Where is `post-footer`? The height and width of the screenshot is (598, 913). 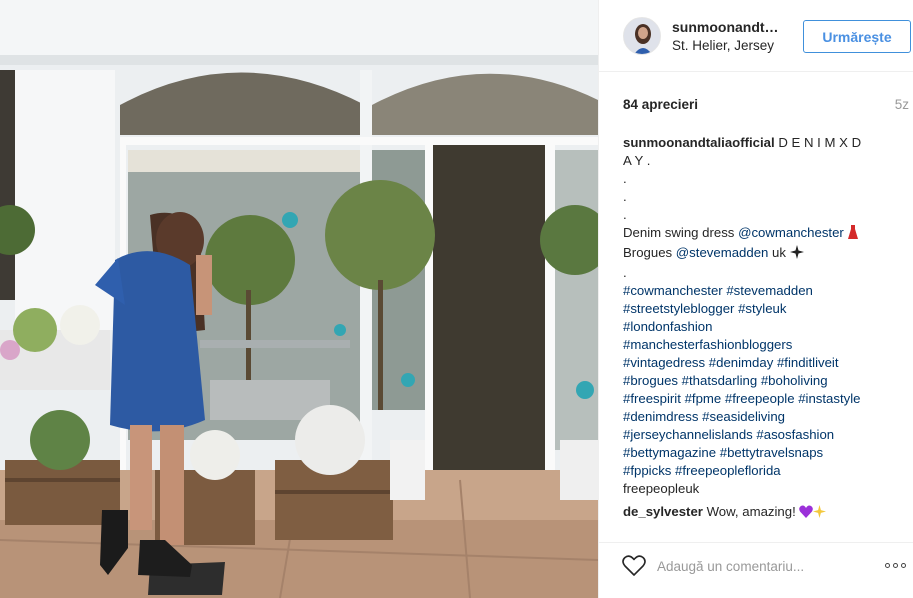
post-footer is located at coordinates (756, 570).